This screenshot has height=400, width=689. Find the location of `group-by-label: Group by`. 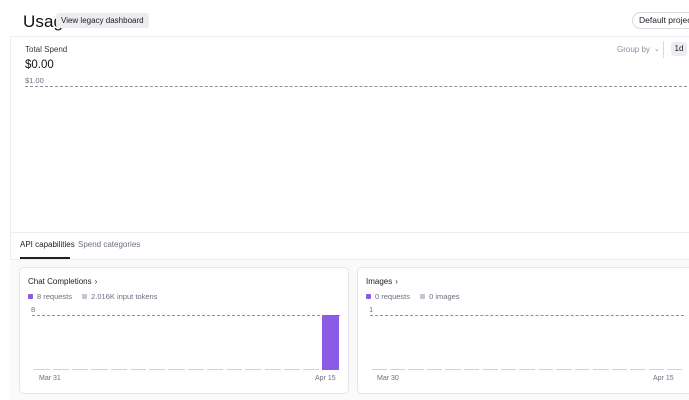

group-by-label: Group by is located at coordinates (633, 49).